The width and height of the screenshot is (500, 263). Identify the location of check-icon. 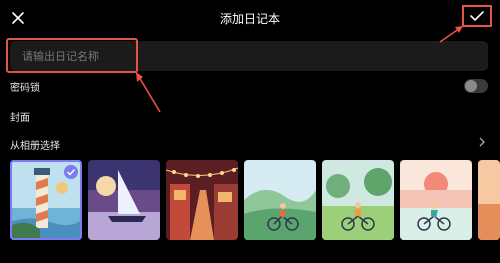
(477, 16).